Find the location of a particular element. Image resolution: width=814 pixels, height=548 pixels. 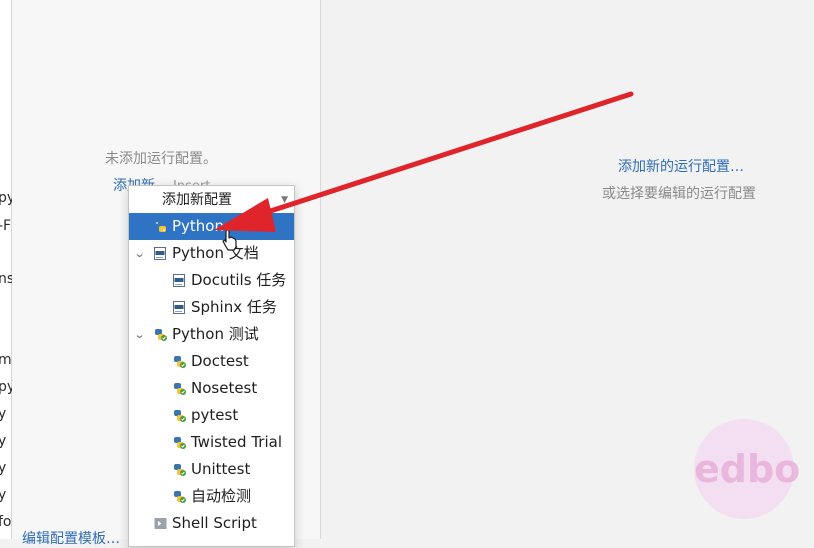

menu-item-label: pytest is located at coordinates (215, 415).